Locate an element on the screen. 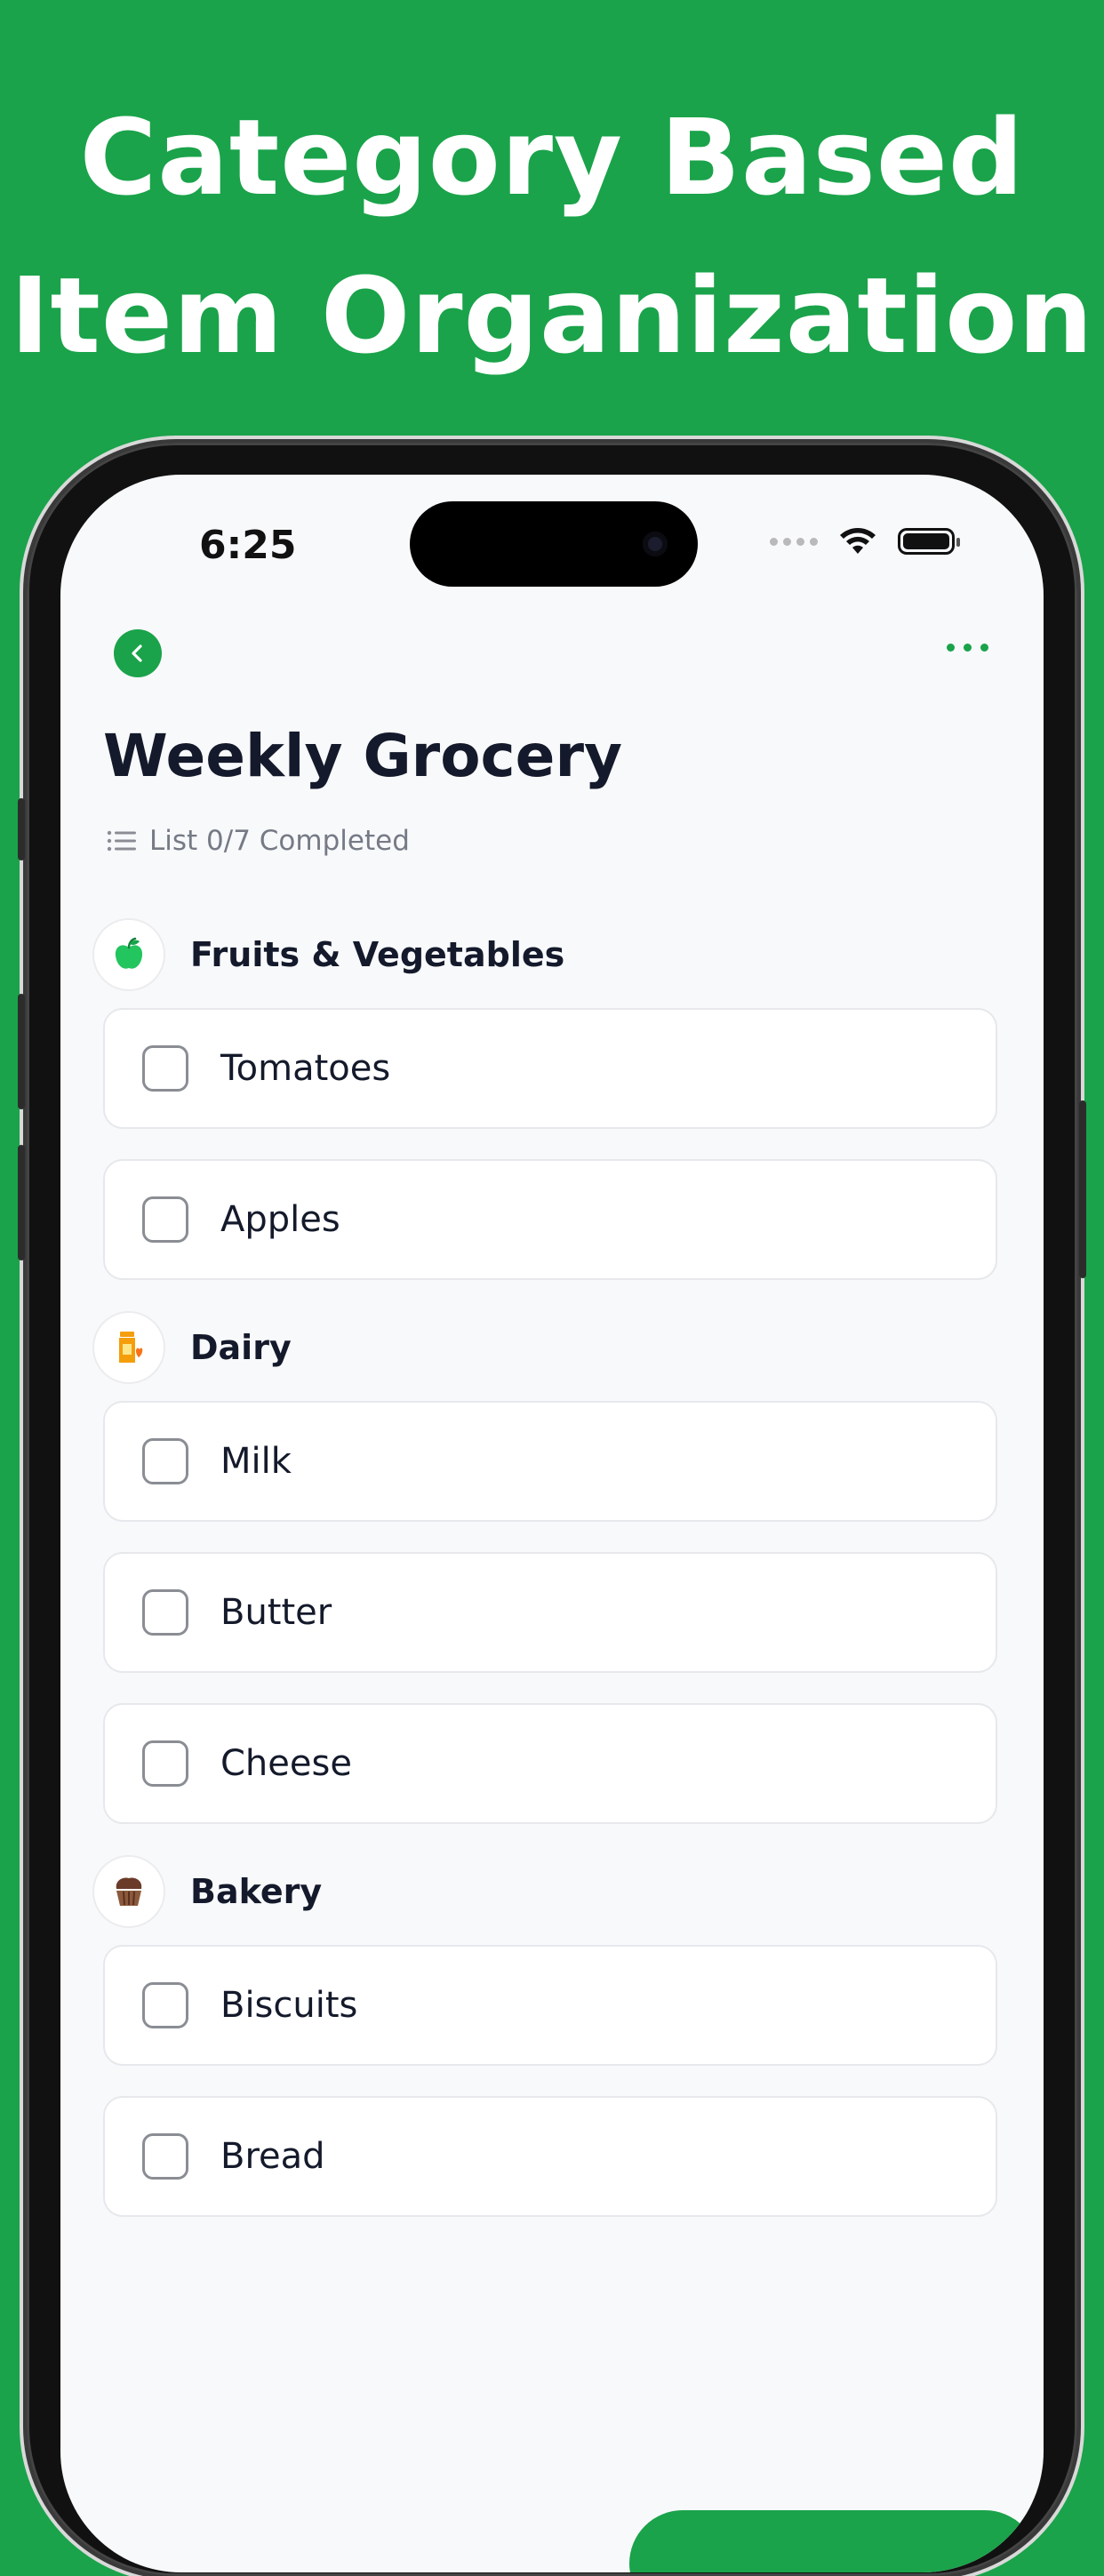  phone-action-button is located at coordinates (21, 829).